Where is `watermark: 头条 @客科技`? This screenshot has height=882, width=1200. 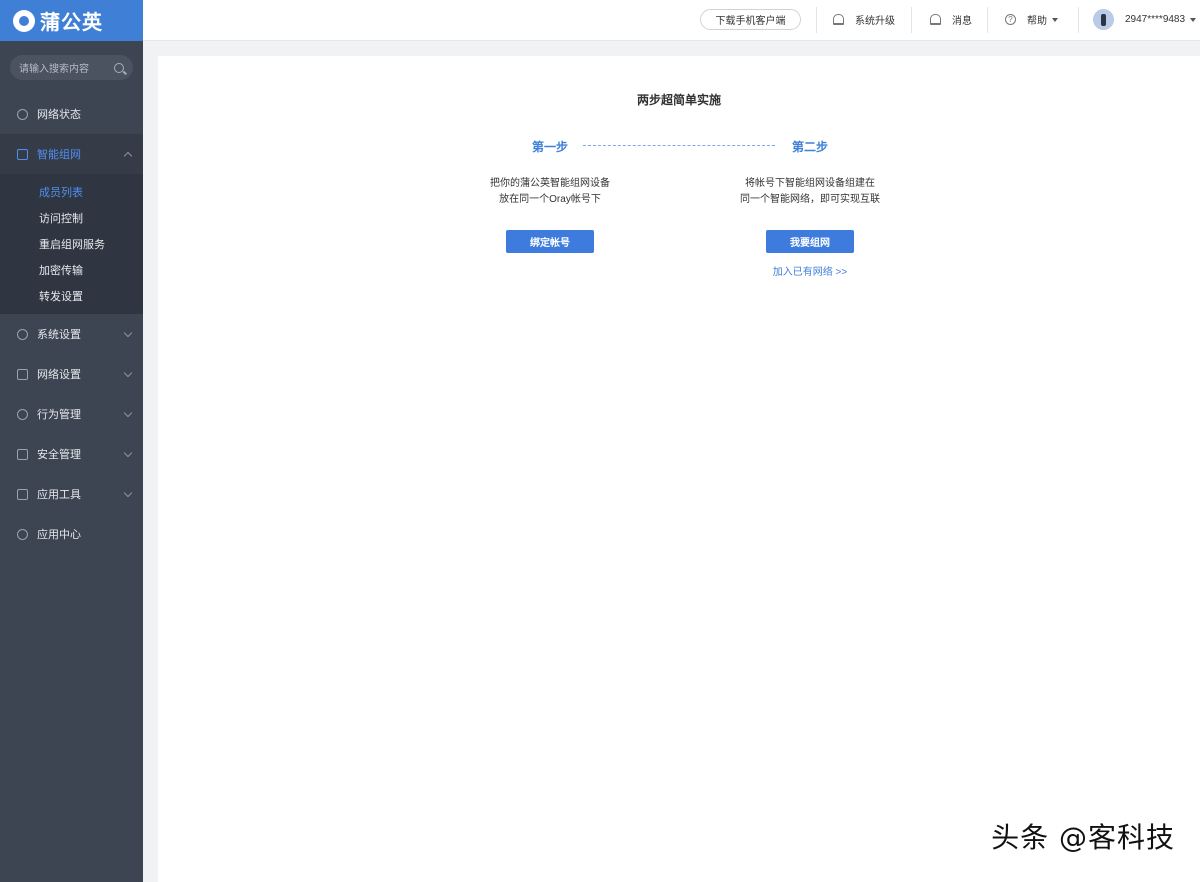 watermark: 头条 @客科技 is located at coordinates (1083, 837).